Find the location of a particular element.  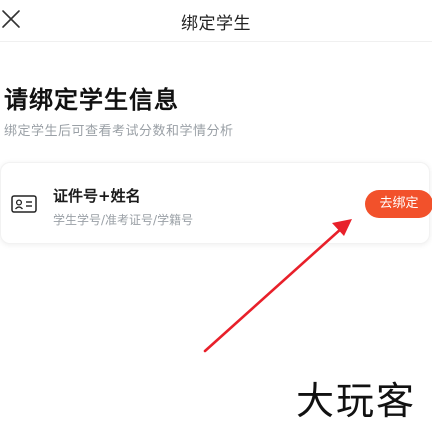

arrow-shaft is located at coordinates (273, 289).